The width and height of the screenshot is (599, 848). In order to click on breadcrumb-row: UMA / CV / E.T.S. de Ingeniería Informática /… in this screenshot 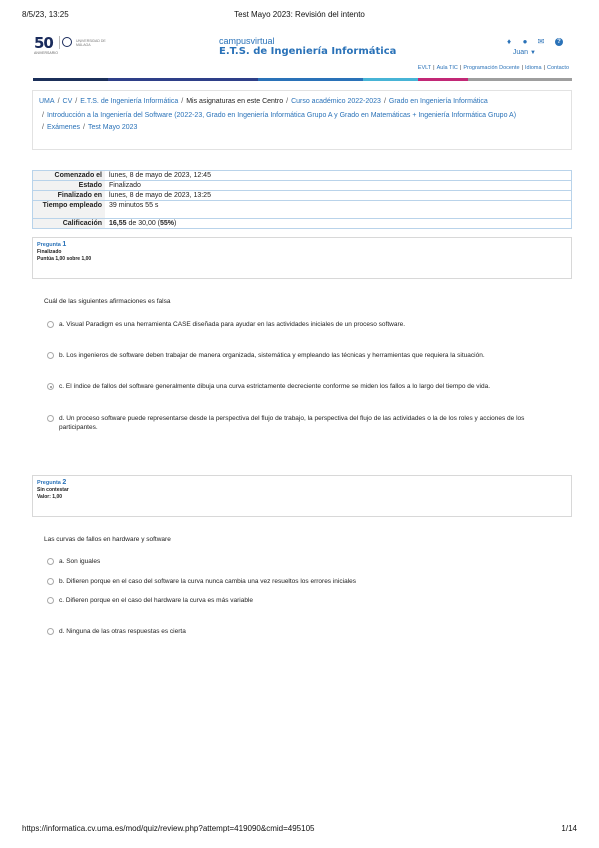, I will do `click(302, 102)`.